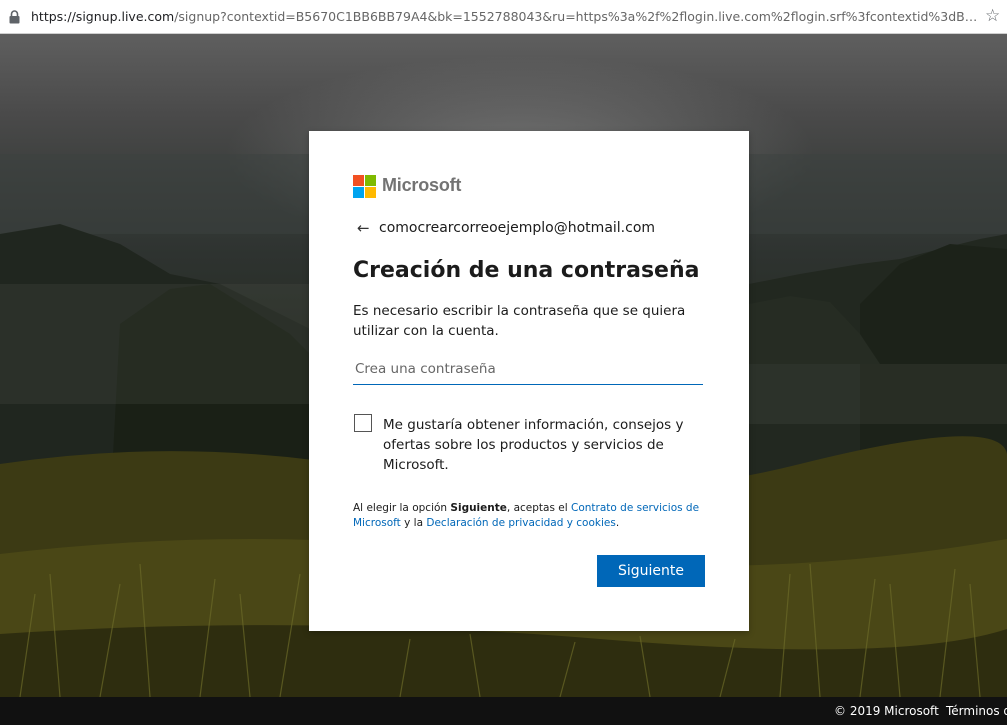 The width and height of the screenshot is (1007, 725). Describe the element at coordinates (14, 17) in the screenshot. I see `lock-icon` at that location.